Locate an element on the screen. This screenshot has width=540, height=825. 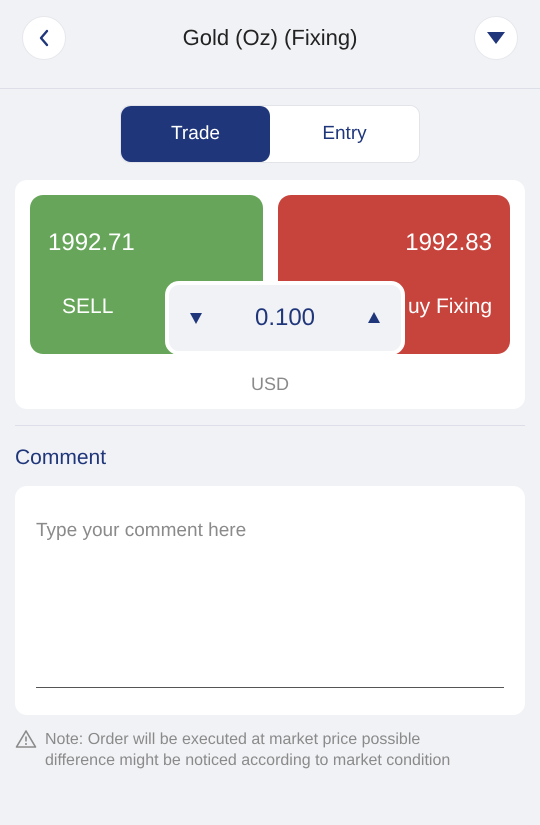
tab: Entry is located at coordinates (344, 134).